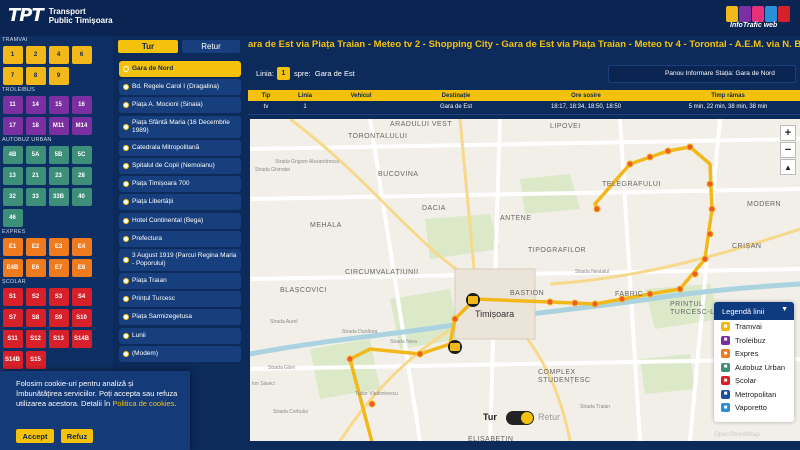 The height and width of the screenshot is (450, 800). Describe the element at coordinates (180, 69) in the screenshot. I see `stop-item: Gara de Nord` at that location.